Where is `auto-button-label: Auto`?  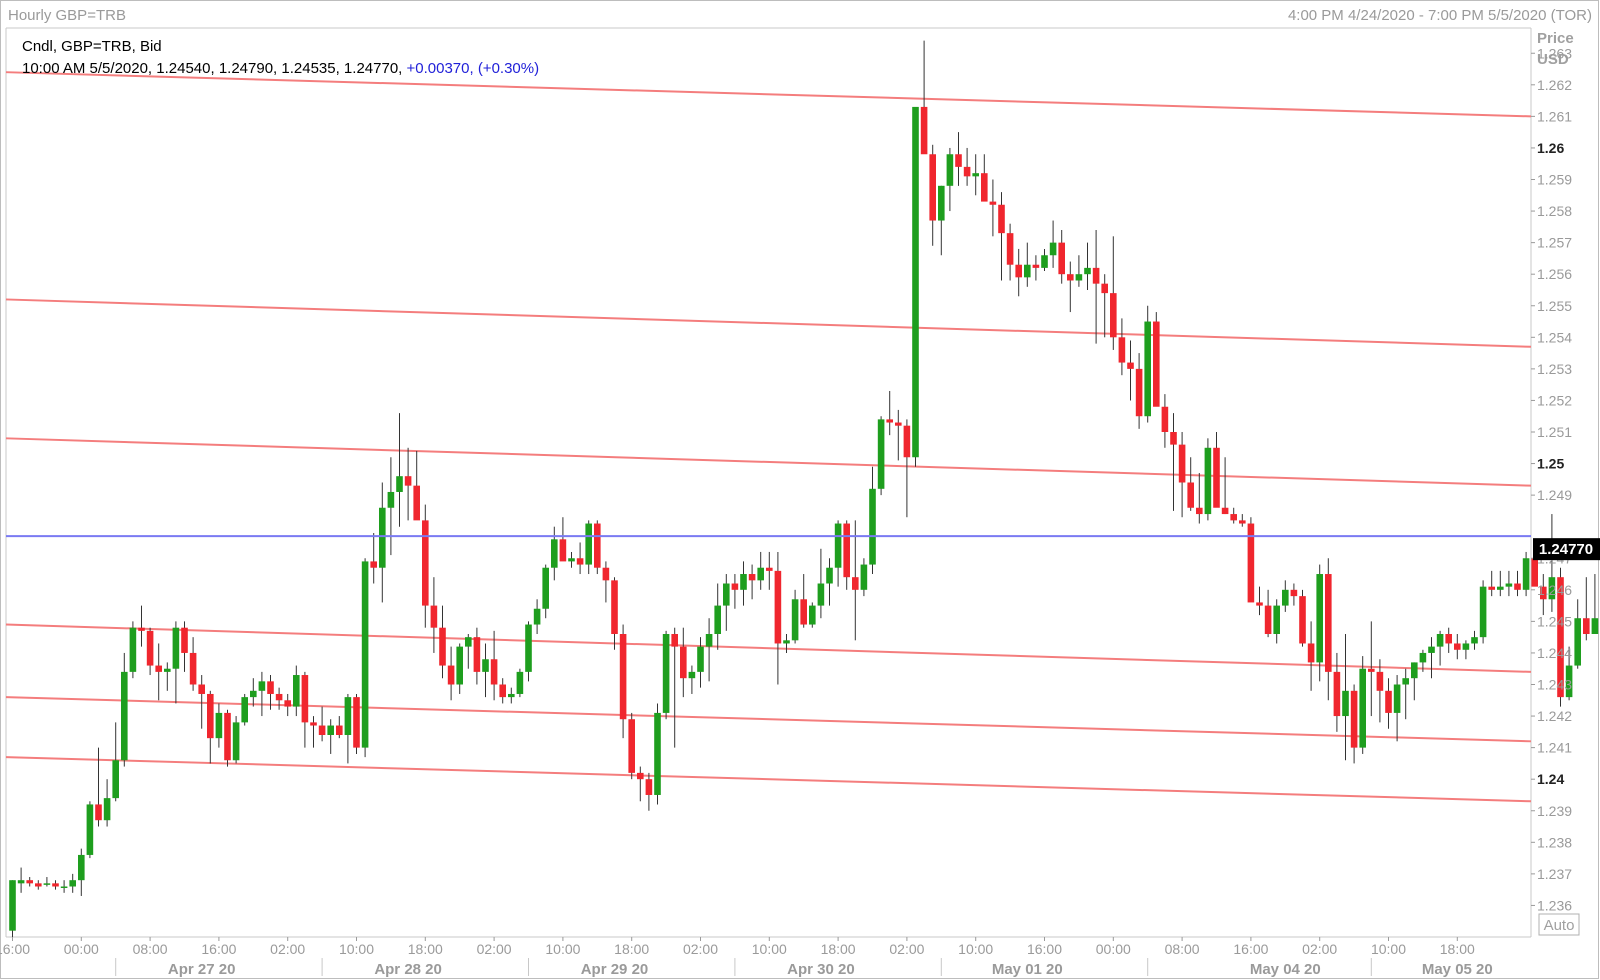
auto-button-label: Auto is located at coordinates (1559, 925).